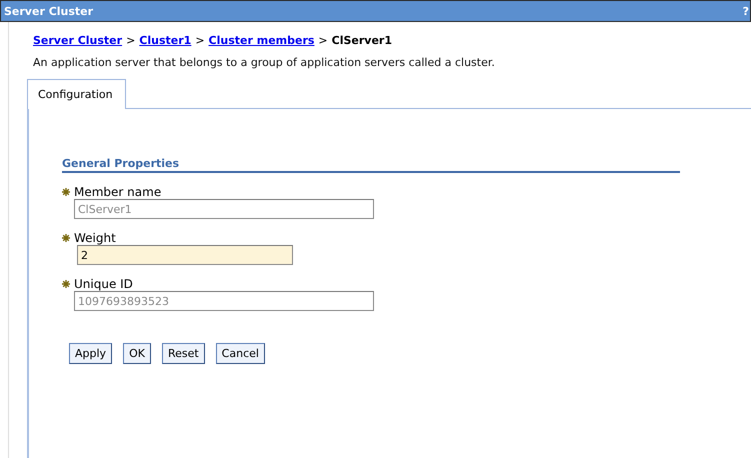 The height and width of the screenshot is (458, 751). What do you see at coordinates (185, 255) in the screenshot?
I see `input-field: 2` at bounding box center [185, 255].